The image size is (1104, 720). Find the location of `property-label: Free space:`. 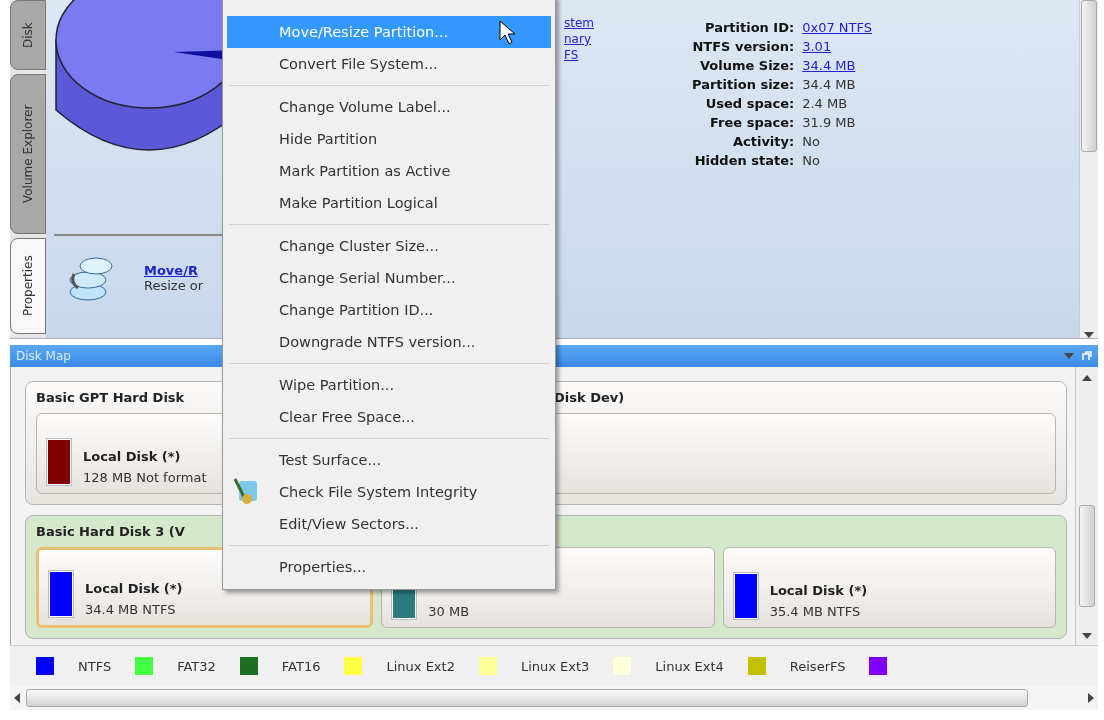

property-label: Free space: is located at coordinates (752, 122).